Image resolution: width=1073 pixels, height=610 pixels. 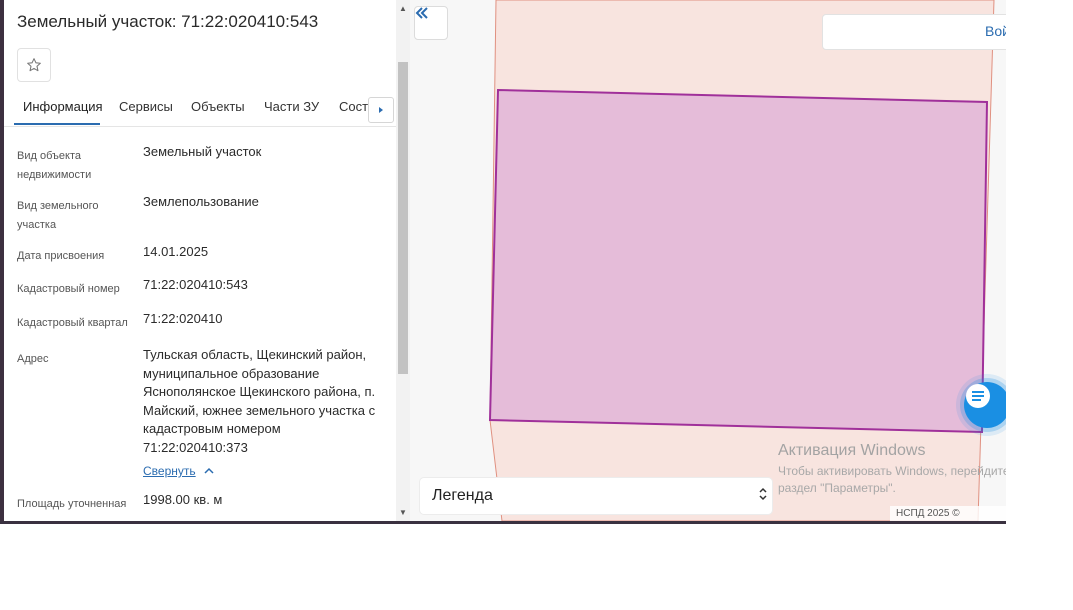 What do you see at coordinates (201, 201) in the screenshot?
I see `field-value: Землепользование` at bounding box center [201, 201].